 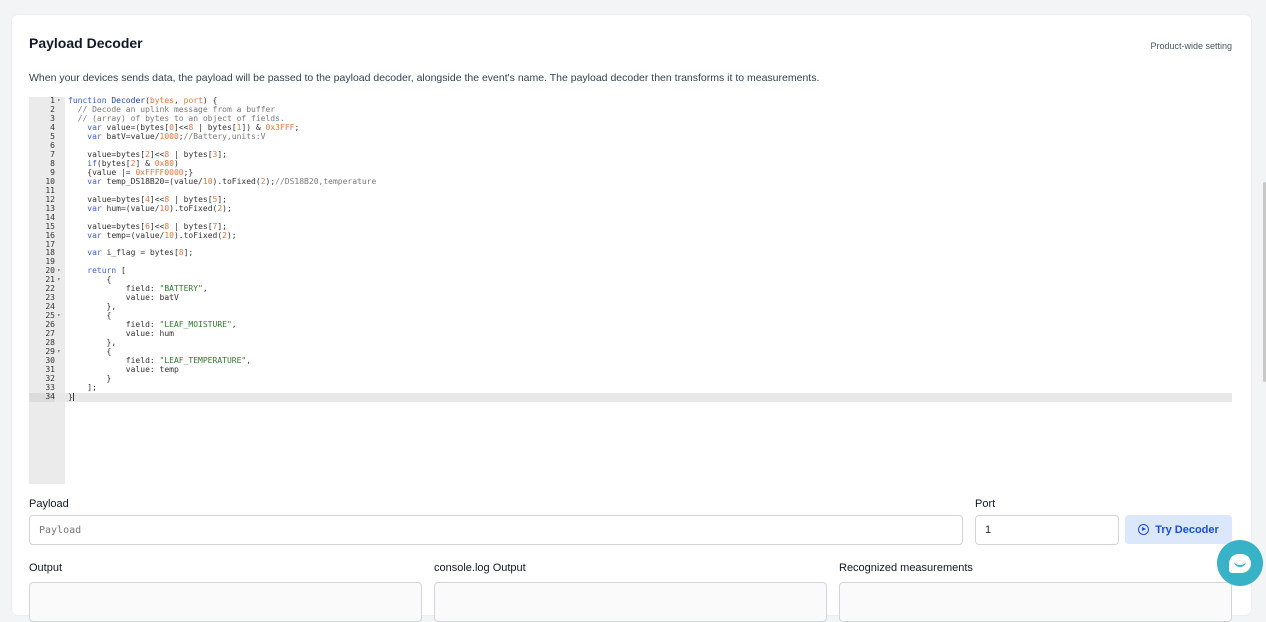 I want to click on port-label: Port, so click(x=985, y=504).